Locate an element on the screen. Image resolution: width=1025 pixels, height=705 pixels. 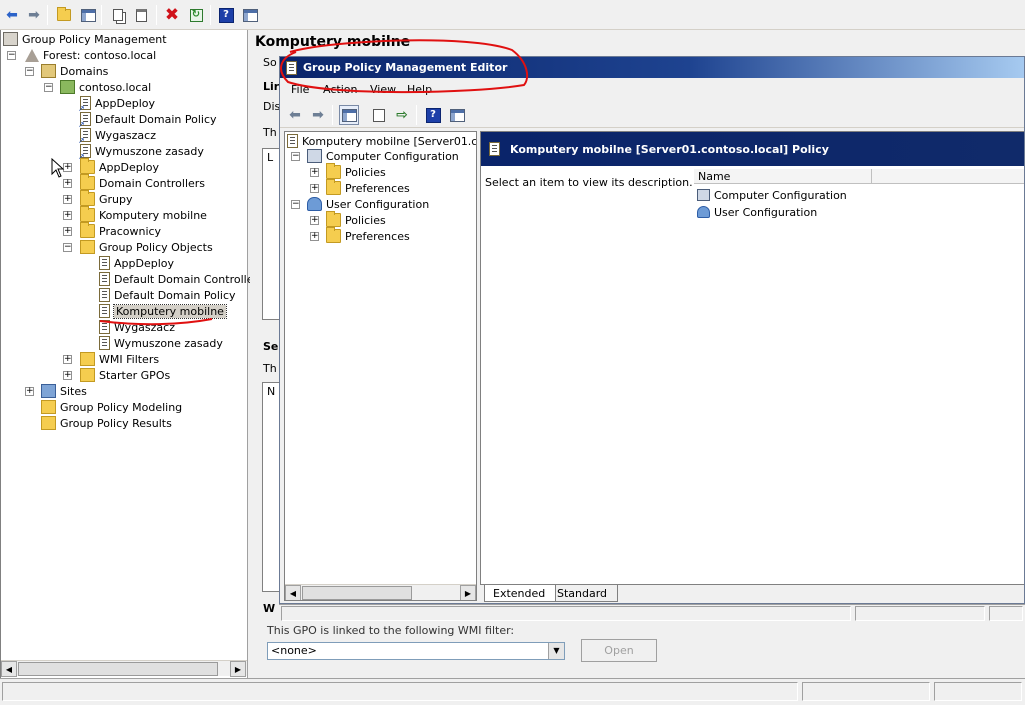
tree-item-gpo: Wygaszacz is located at coordinates (137, 327).